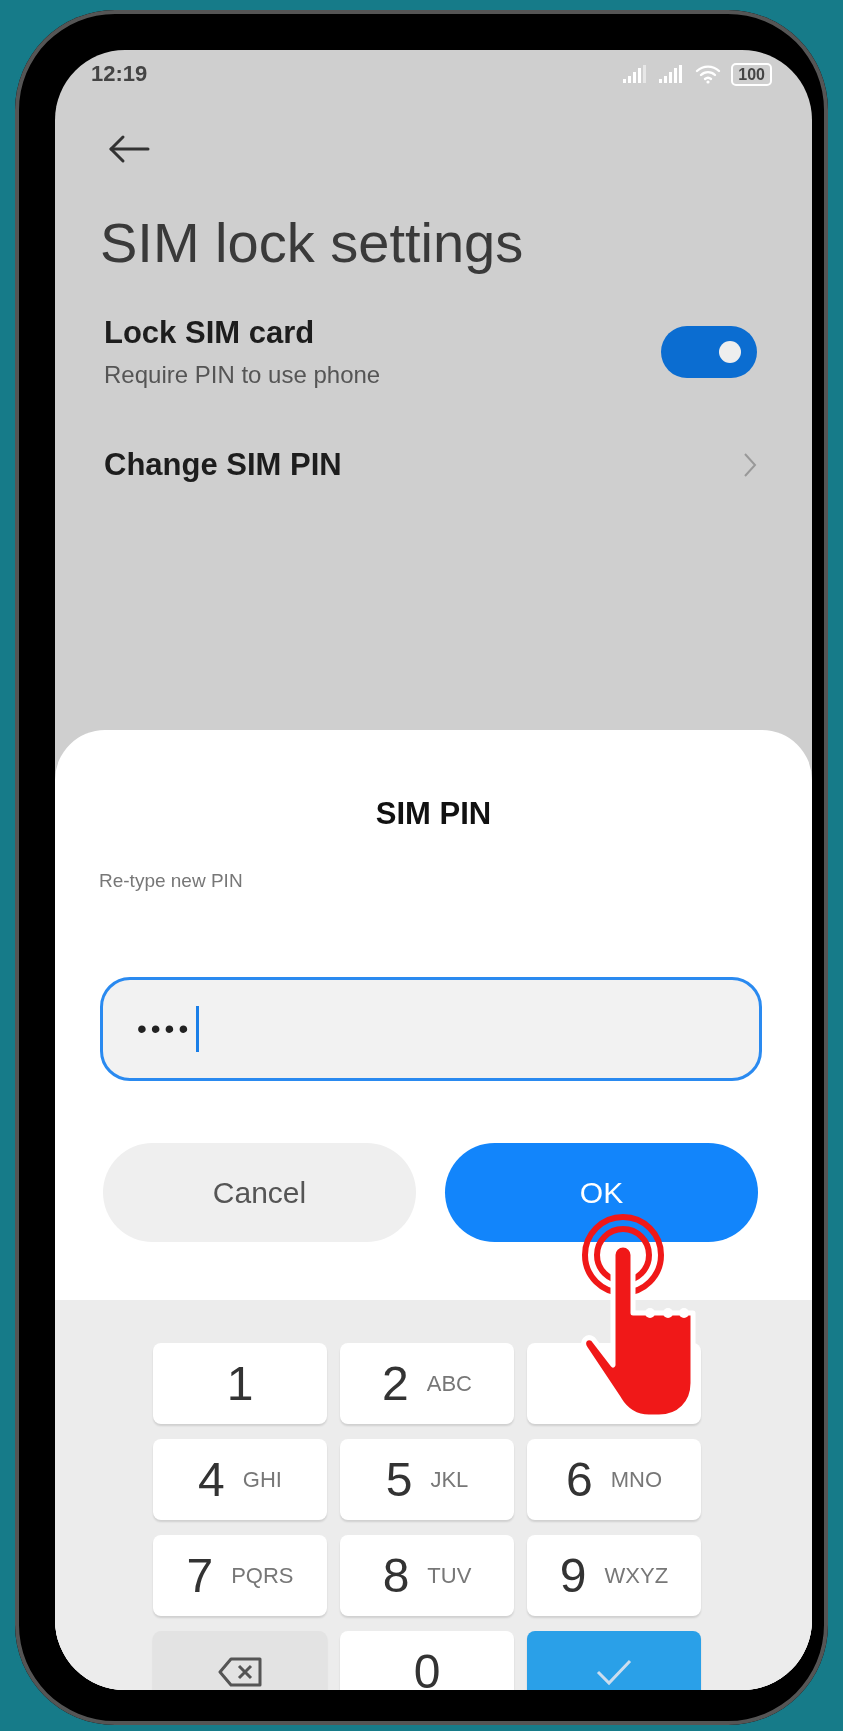 The height and width of the screenshot is (1731, 843). Describe the element at coordinates (129, 149) in the screenshot. I see `back-arrow-icon` at that location.